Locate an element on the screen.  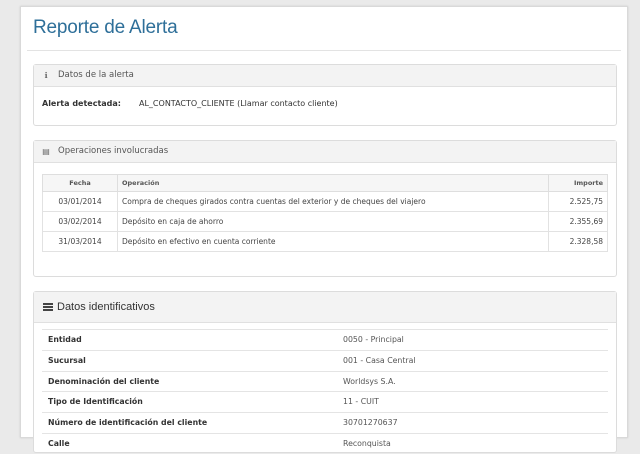
page-title: Reporte de Alerta is located at coordinates (105, 27).